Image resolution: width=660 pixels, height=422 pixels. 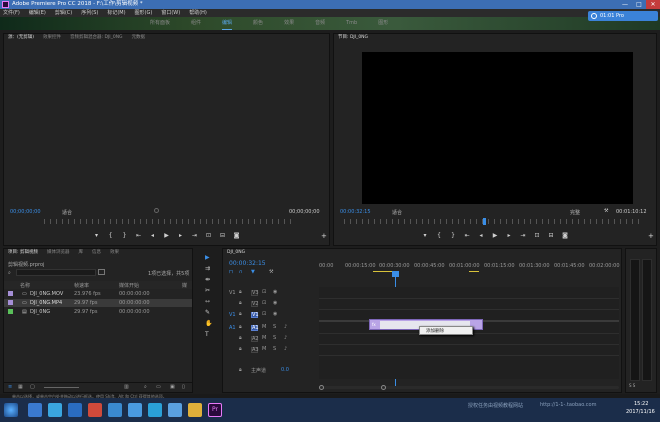 I want to click on program-quality-select: 完整, so click(x=575, y=212).